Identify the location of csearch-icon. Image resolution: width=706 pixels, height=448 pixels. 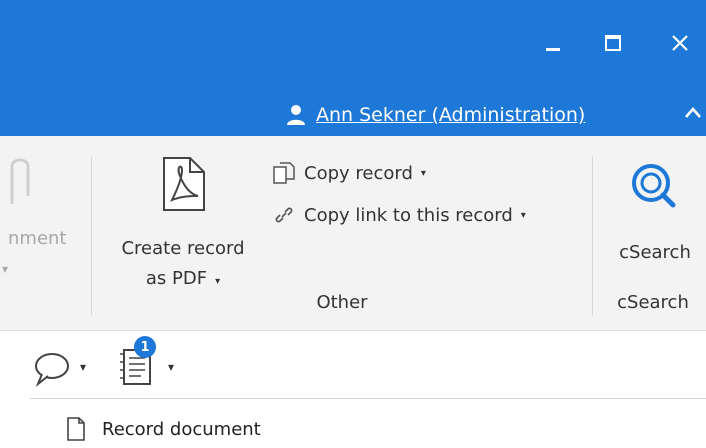
(654, 186).